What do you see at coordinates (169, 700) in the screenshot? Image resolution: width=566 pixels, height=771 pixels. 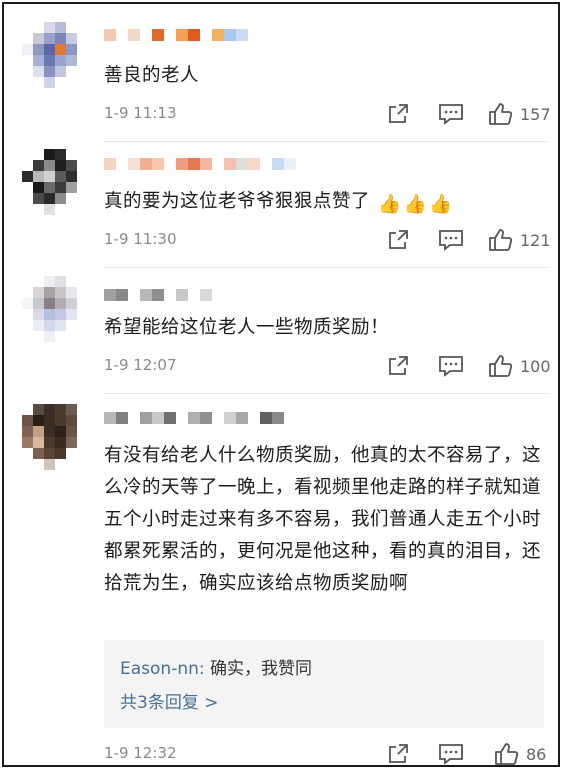 I see `view-replies-link: 共3条回复 >` at bounding box center [169, 700].